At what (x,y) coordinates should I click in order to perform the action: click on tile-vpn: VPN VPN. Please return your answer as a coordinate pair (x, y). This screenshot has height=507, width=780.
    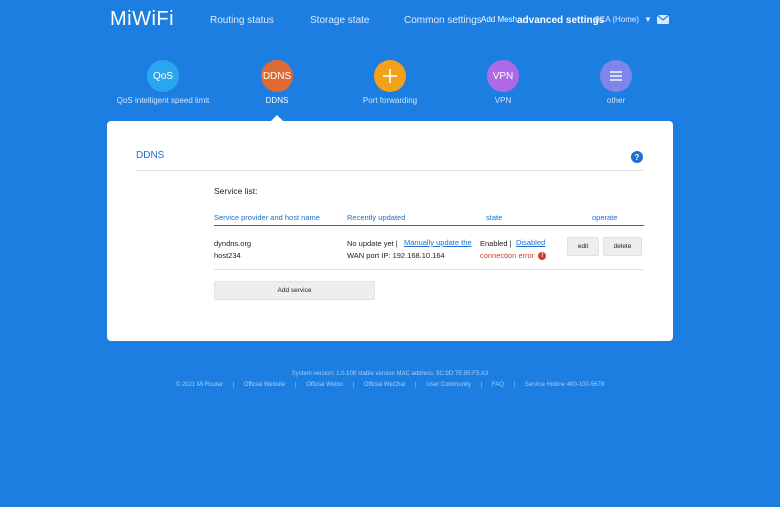
    Looking at the image, I should click on (503, 82).